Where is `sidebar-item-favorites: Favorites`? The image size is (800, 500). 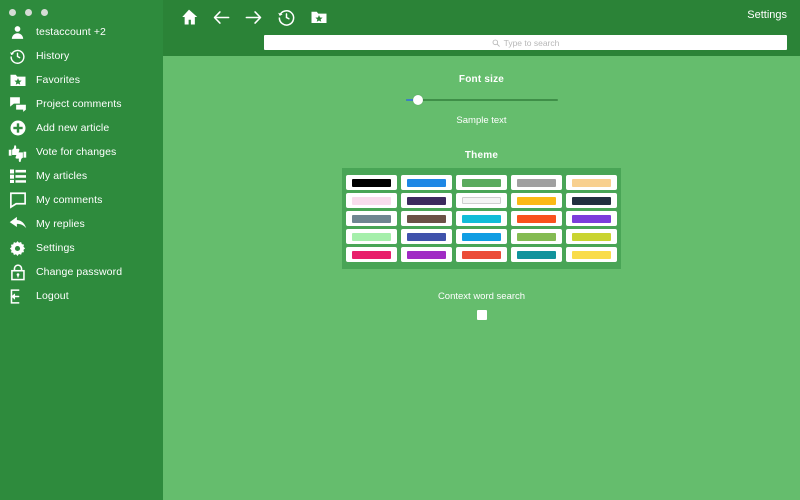 sidebar-item-favorites: Favorites is located at coordinates (81, 80).